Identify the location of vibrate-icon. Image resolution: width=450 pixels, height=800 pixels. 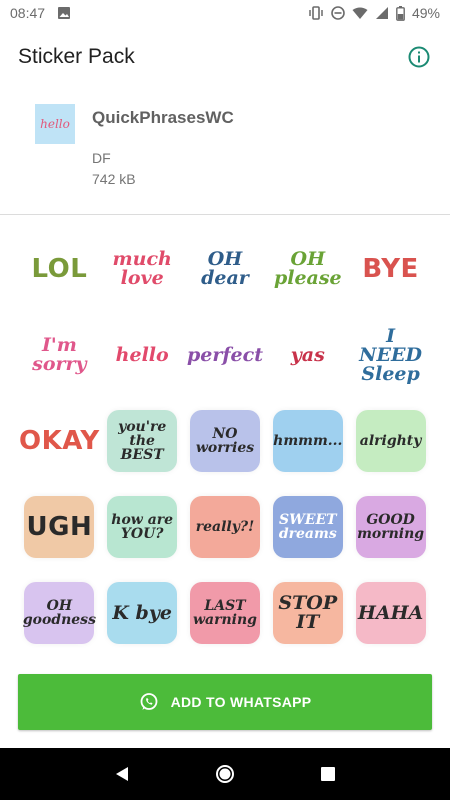
(316, 13).